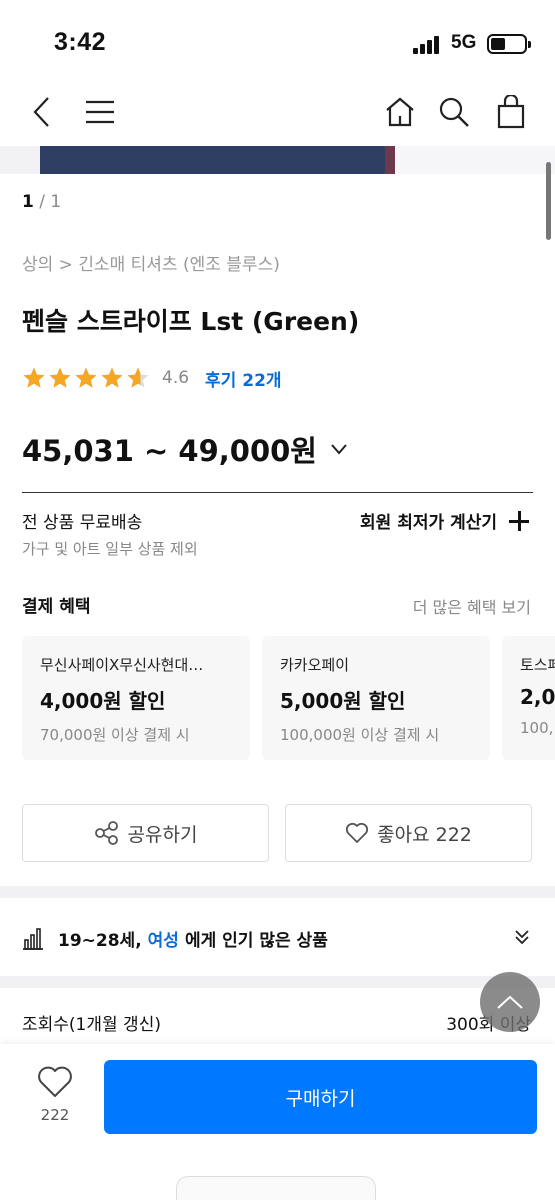  I want to click on card-condition: 100,000원 이상 결제 시, so click(360, 735).